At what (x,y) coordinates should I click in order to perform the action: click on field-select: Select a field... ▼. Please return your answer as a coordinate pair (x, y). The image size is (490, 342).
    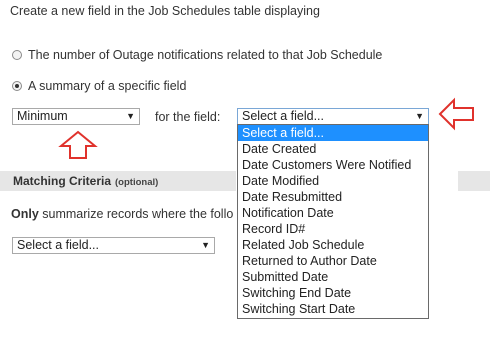
    Looking at the image, I should click on (333, 116).